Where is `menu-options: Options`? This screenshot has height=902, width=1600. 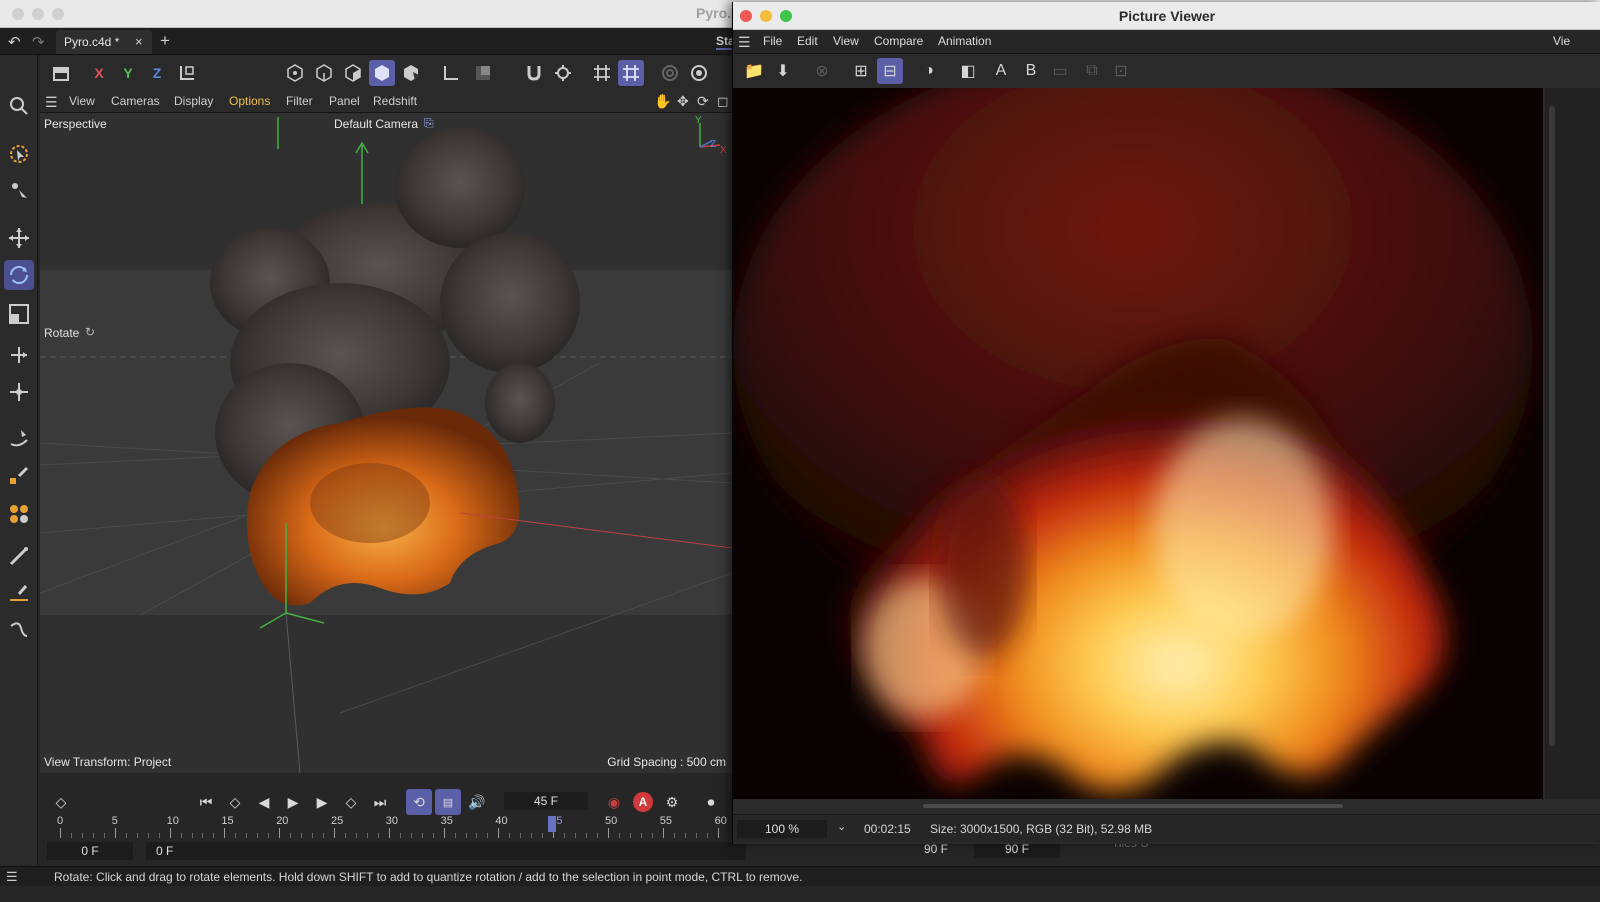 menu-options: Options is located at coordinates (249, 101).